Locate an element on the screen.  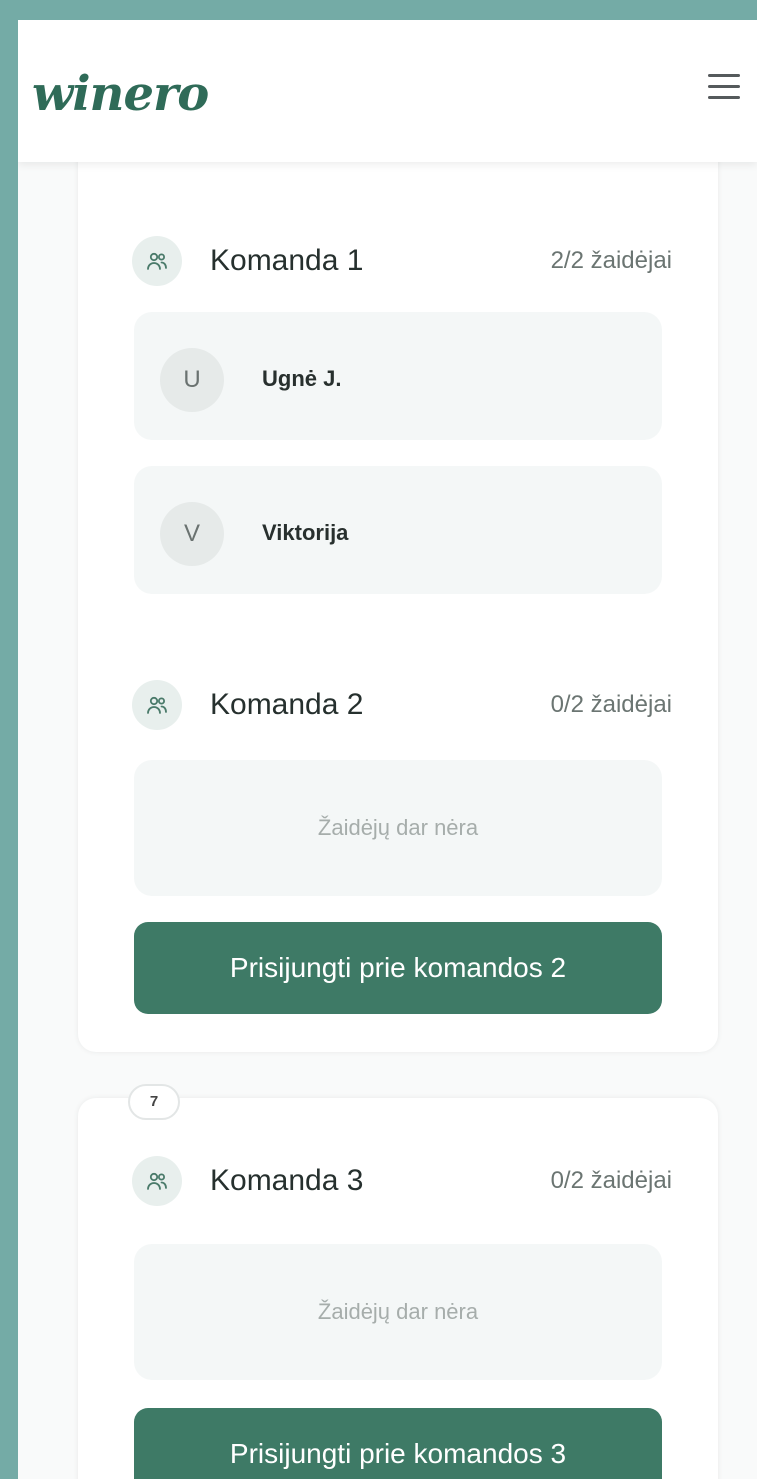
player-name: Viktorija is located at coordinates (305, 532).